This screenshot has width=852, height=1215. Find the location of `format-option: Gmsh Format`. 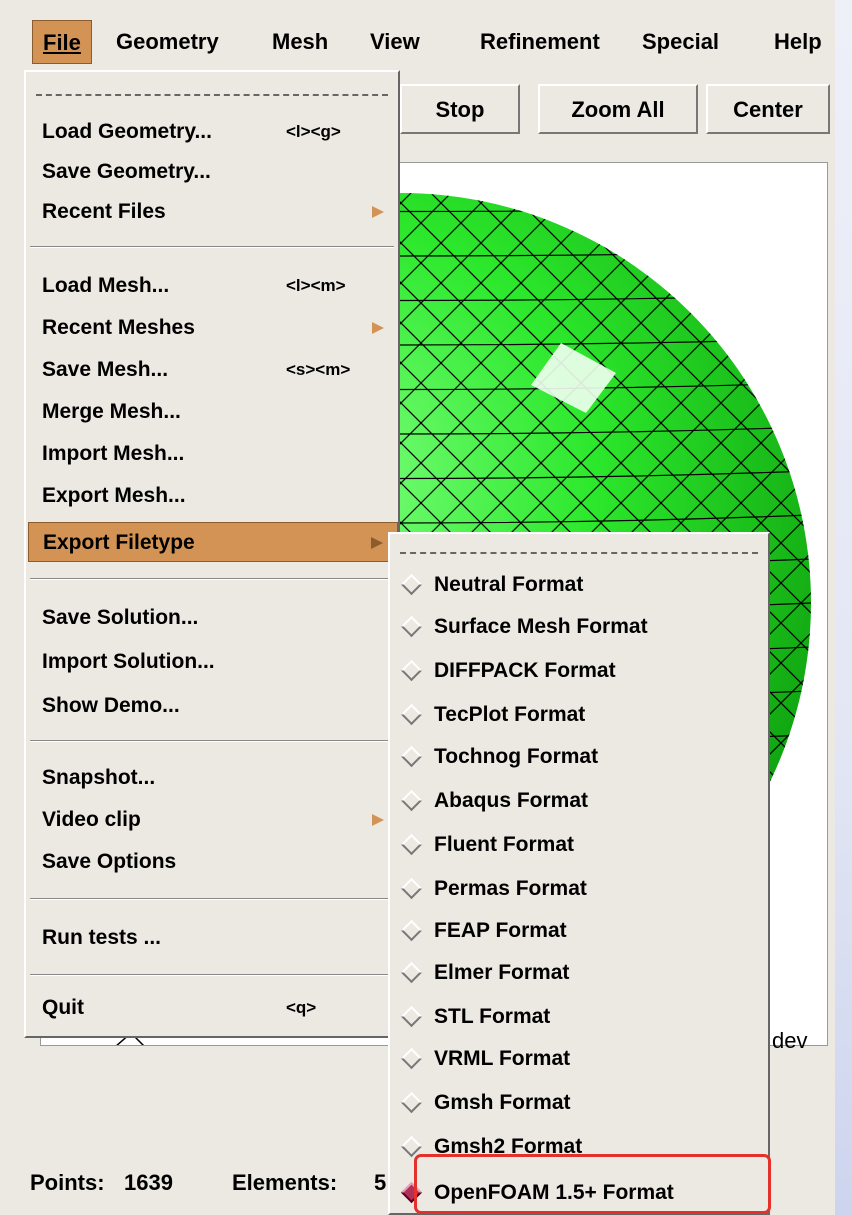

format-option: Gmsh Format is located at coordinates (580, 1103).